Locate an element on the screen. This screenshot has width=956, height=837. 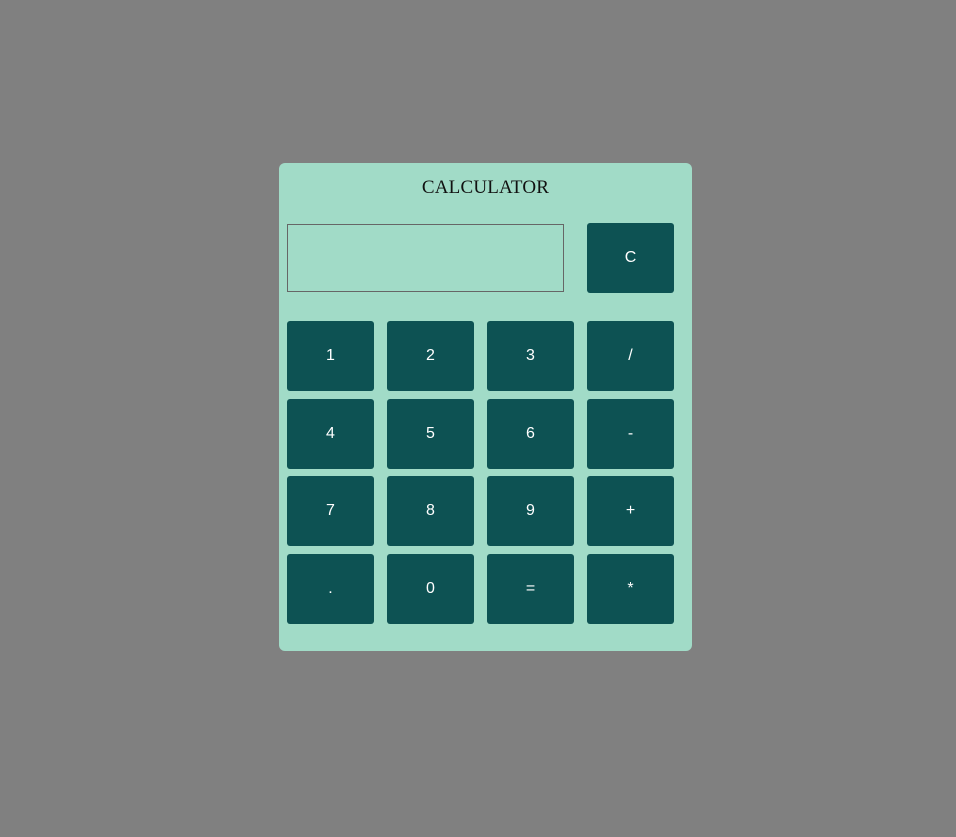
key-3-button: 3 is located at coordinates (530, 356).